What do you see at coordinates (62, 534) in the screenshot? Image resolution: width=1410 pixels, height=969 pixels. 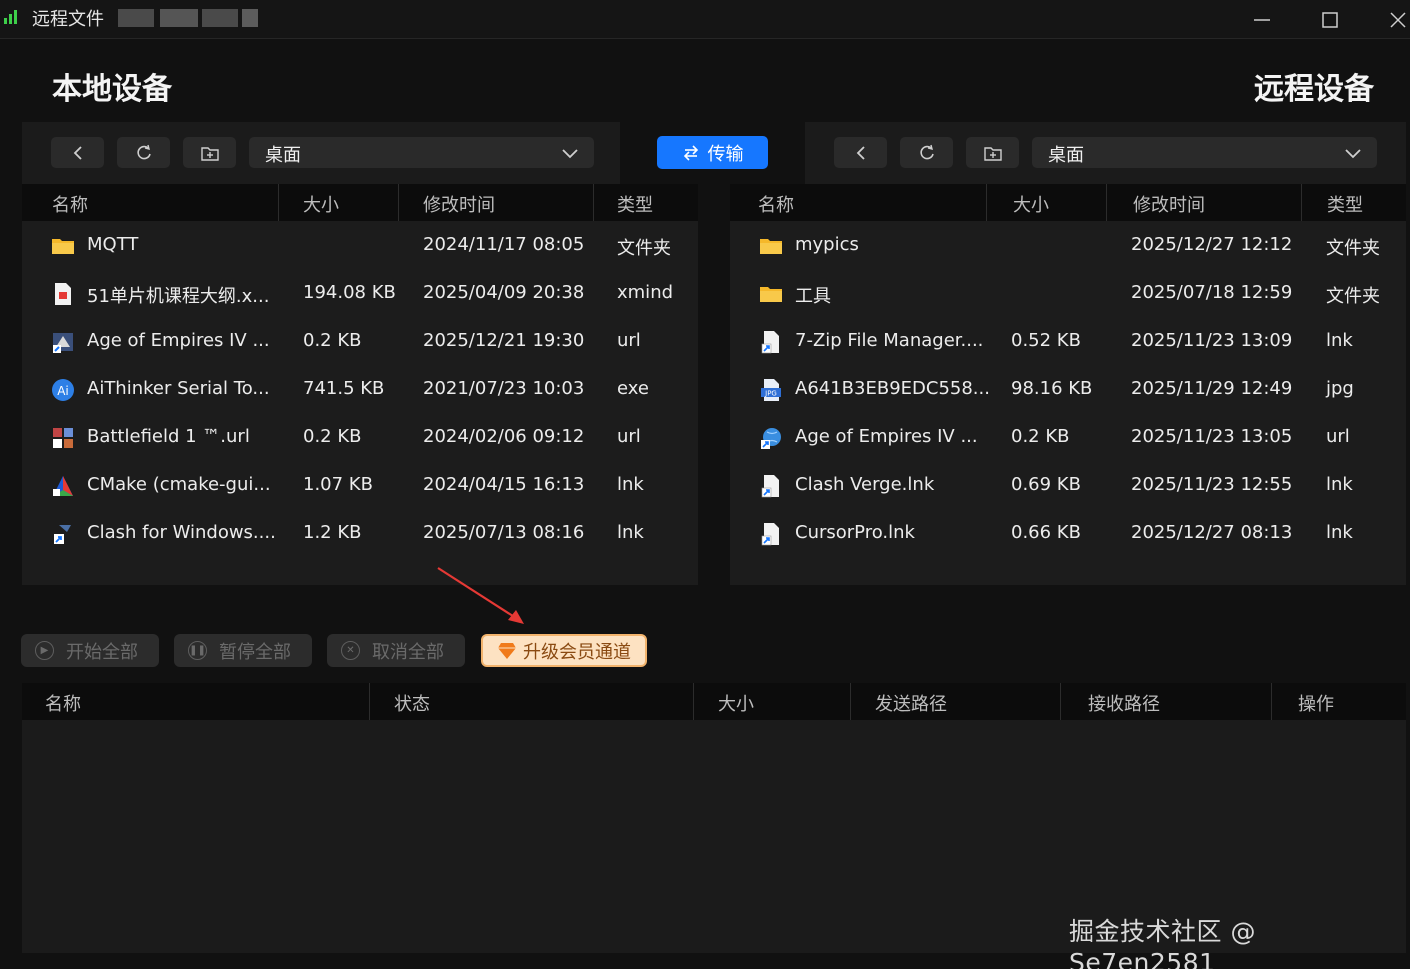 I see `shortcut-icon` at bounding box center [62, 534].